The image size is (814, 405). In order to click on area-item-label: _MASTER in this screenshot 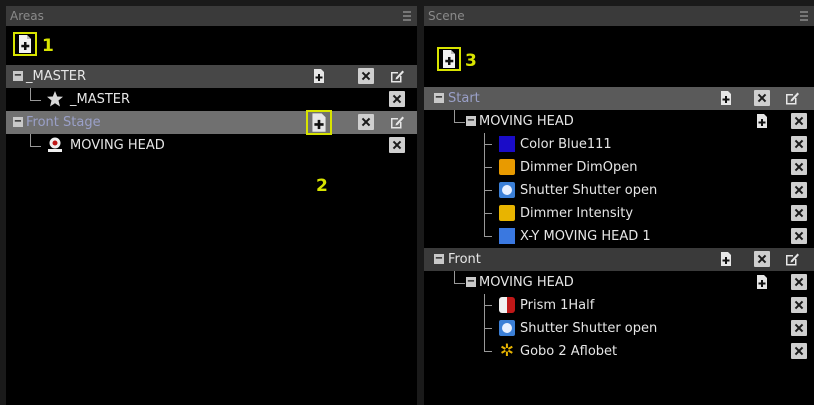, I will do `click(100, 99)`.